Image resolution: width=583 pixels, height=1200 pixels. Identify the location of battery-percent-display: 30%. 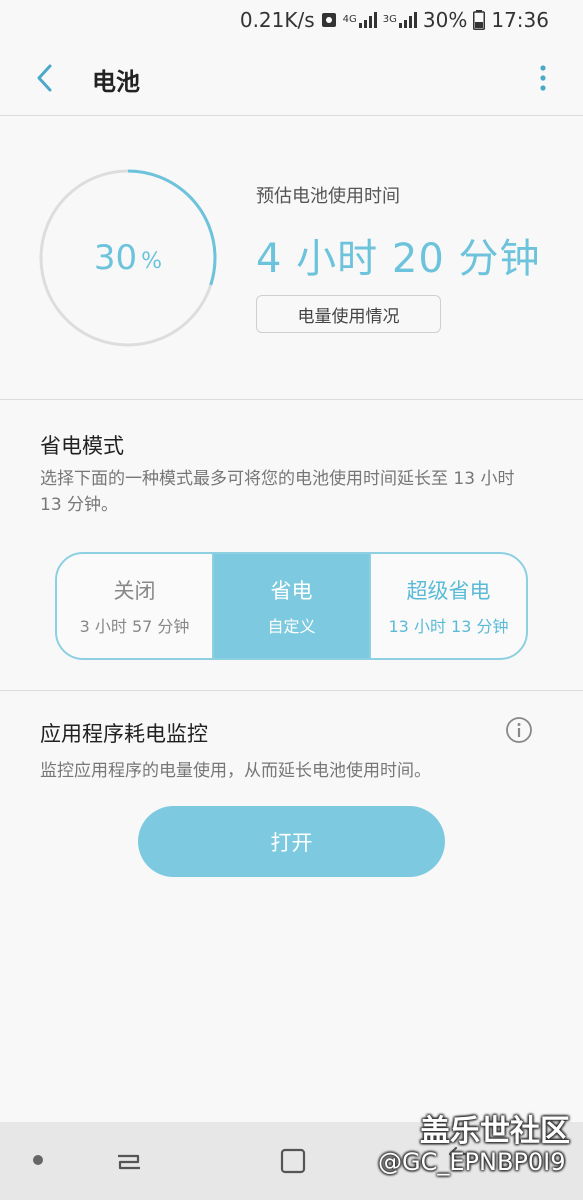
(128, 258).